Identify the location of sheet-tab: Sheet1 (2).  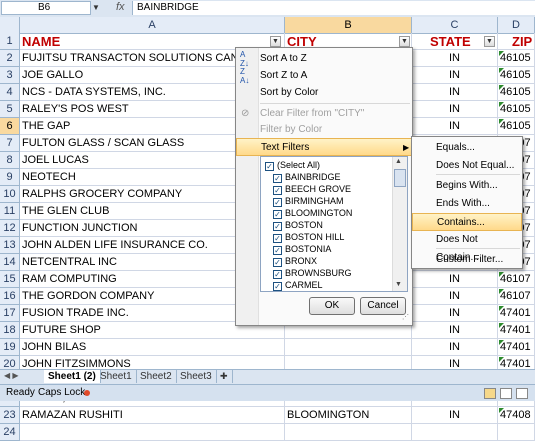
(72, 376).